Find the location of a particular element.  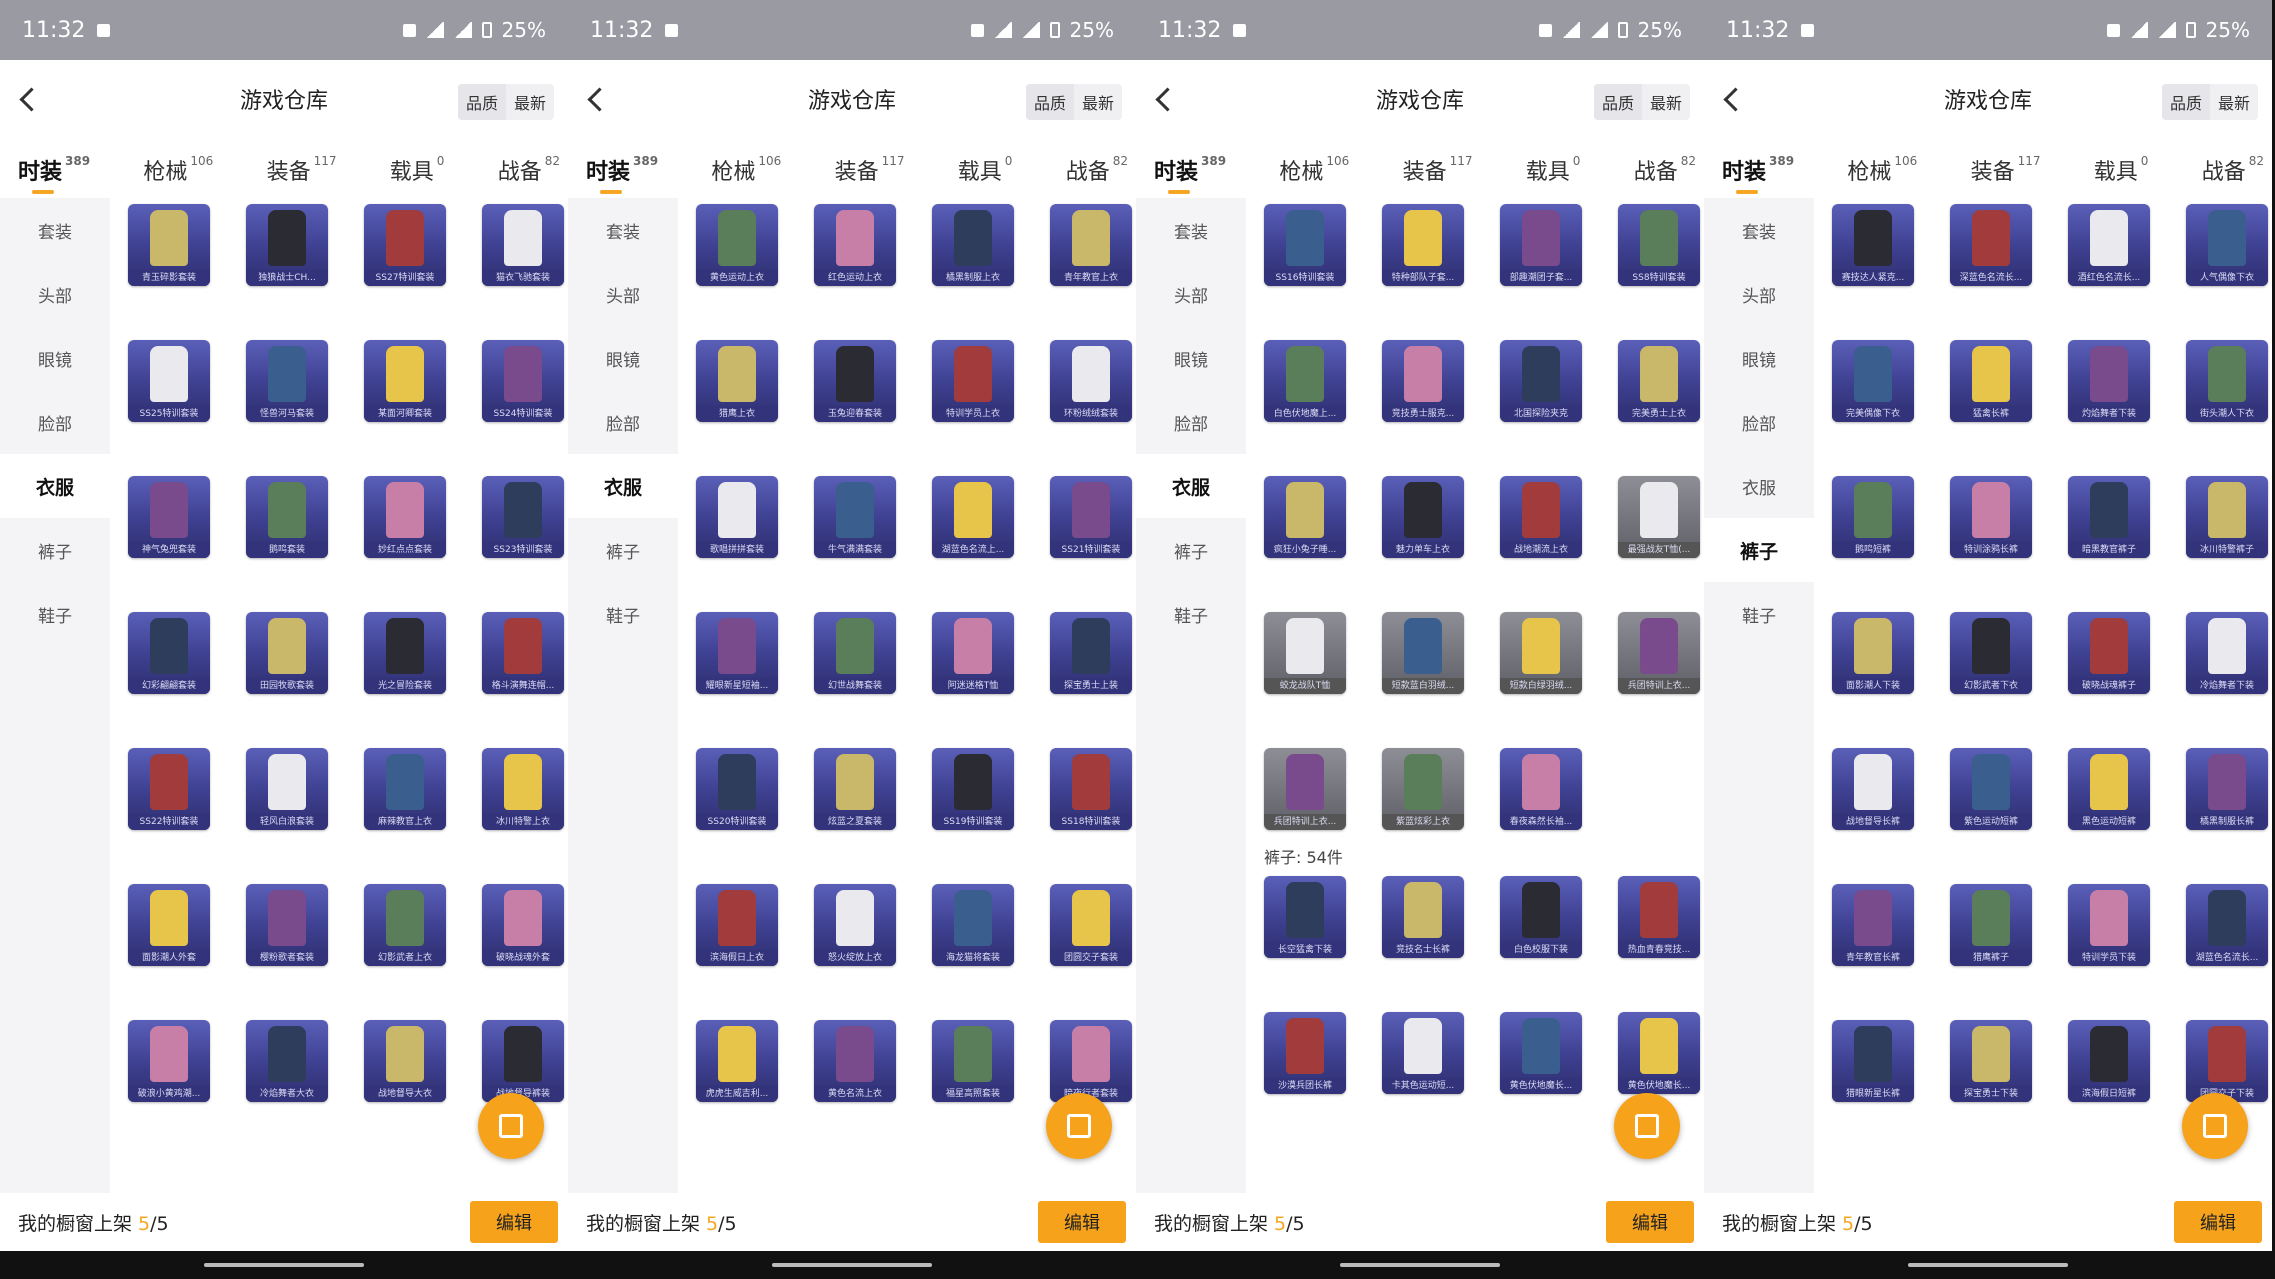

item-card: 牛气满满套装 is located at coordinates (855, 517).